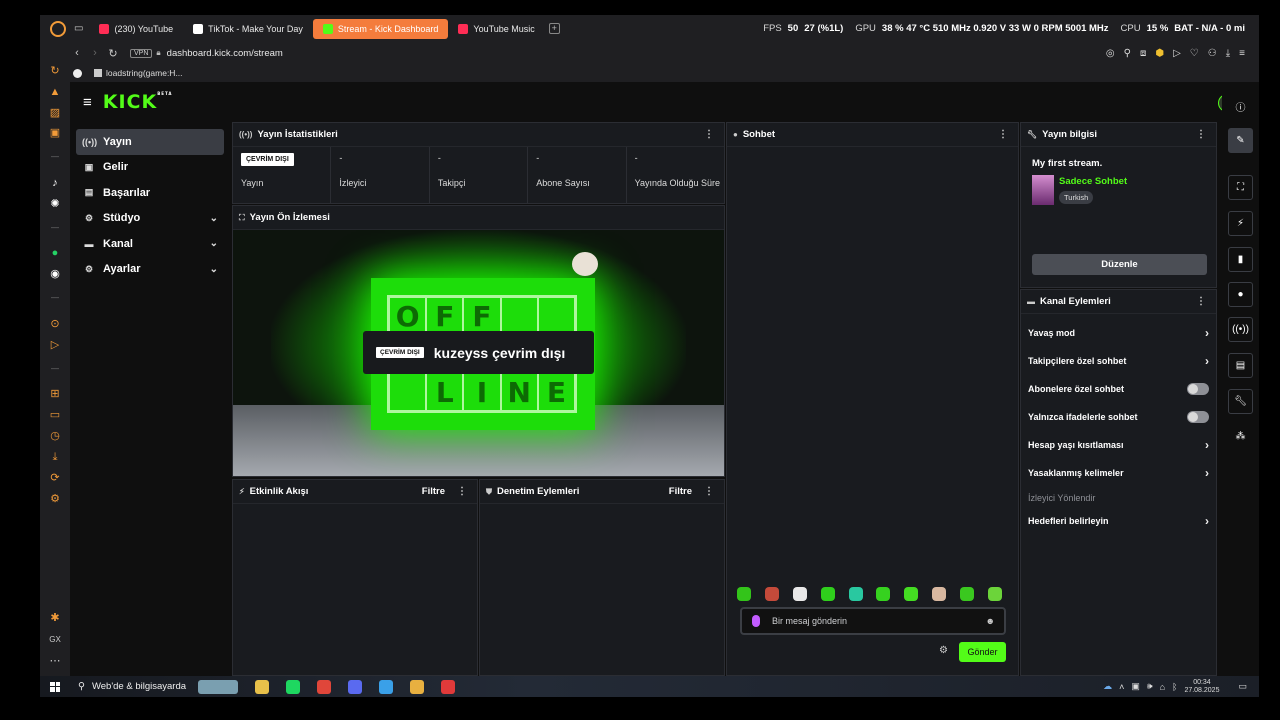  What do you see at coordinates (1118, 521) in the screenshot?
I see `set-targets-item: Hedefleri belirleyin ›` at bounding box center [1118, 521].